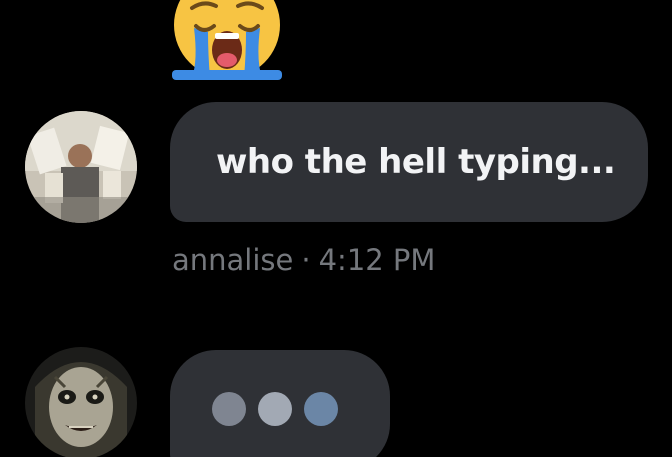  Describe the element at coordinates (233, 260) in the screenshot. I see `sender-name: annalise` at that location.